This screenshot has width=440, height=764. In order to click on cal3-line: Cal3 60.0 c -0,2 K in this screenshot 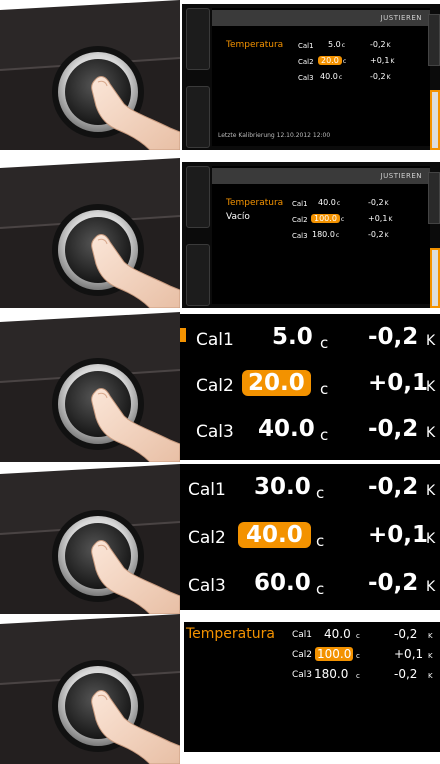, I will do `click(310, 586)`.